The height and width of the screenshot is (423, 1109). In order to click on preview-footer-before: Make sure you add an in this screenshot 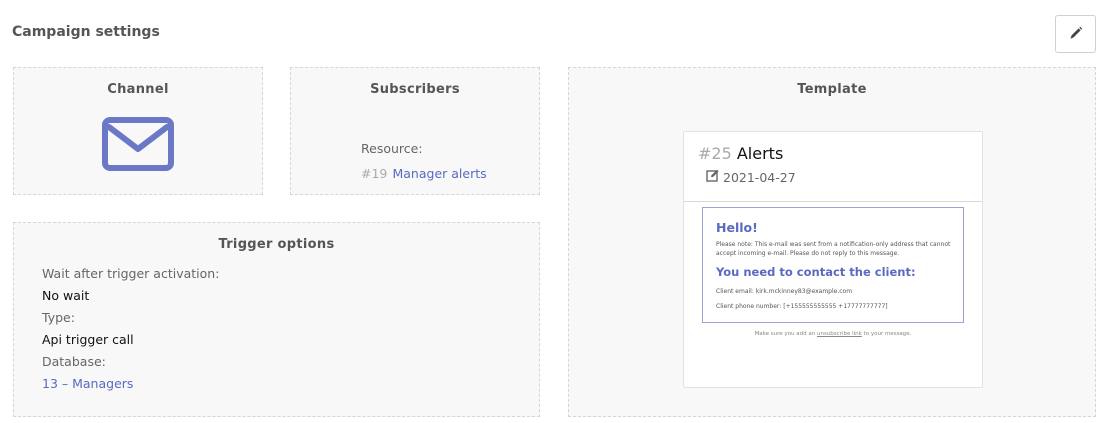, I will do `click(785, 334)`.